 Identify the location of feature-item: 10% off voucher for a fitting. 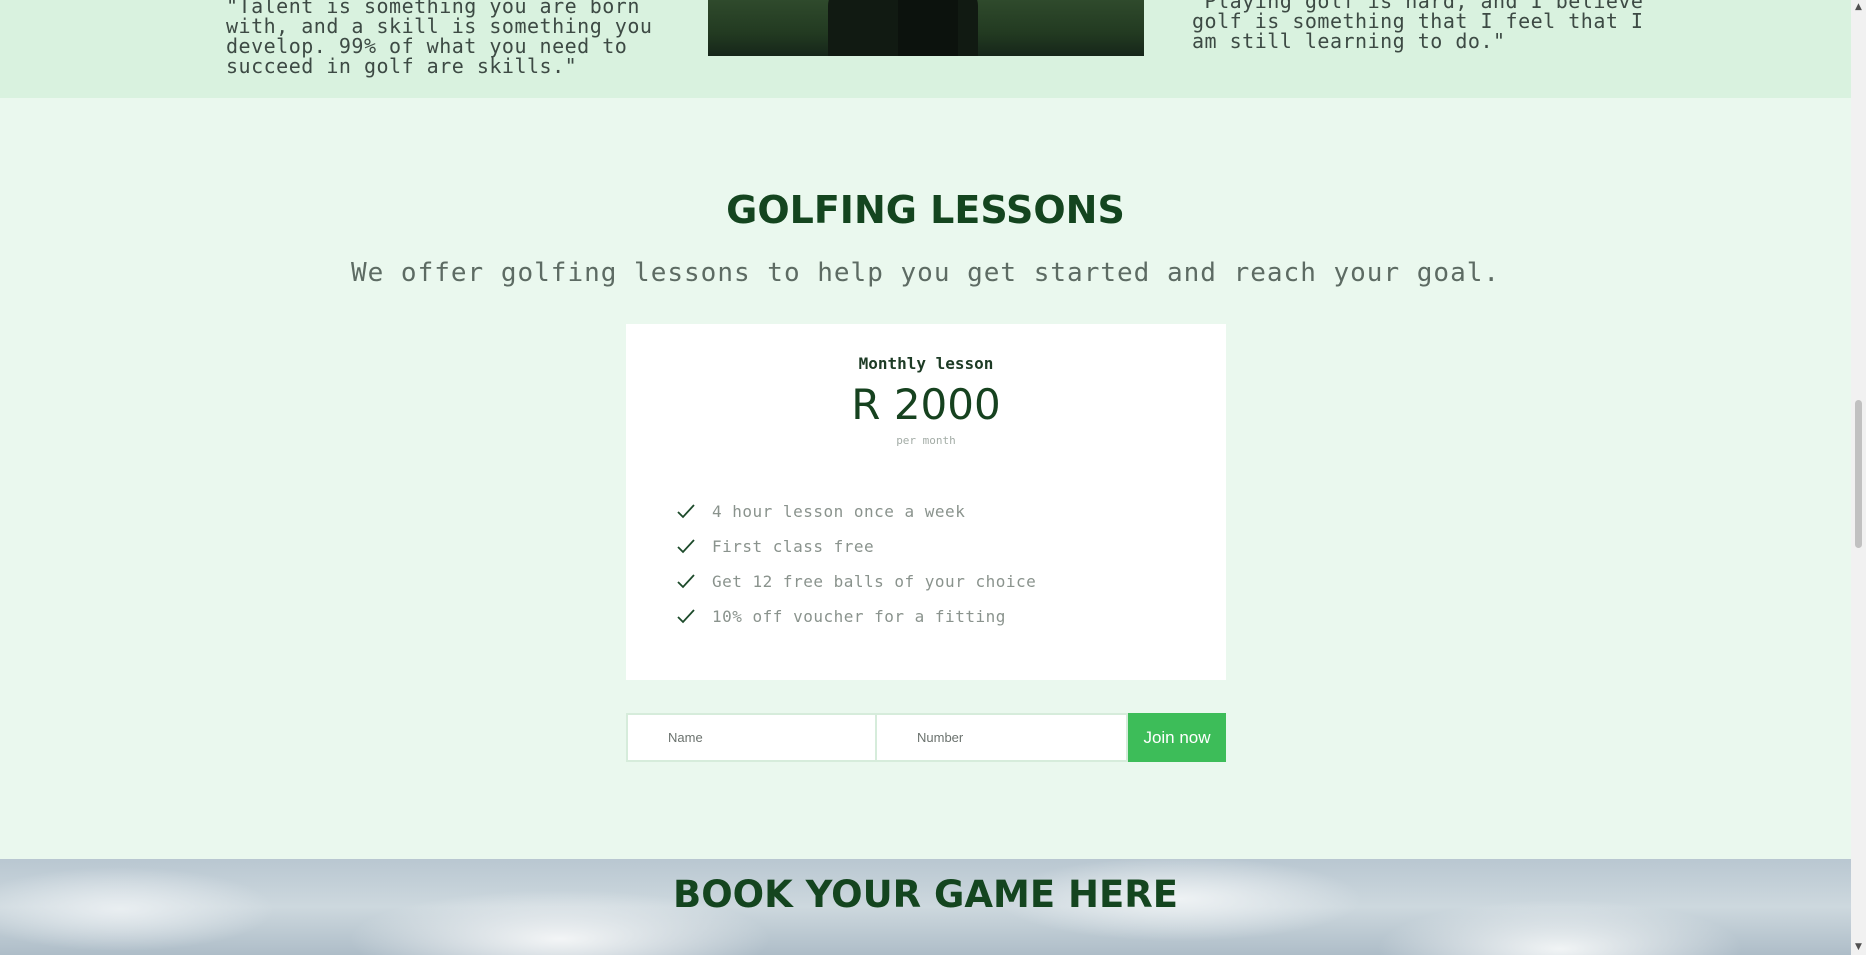
(856, 616).